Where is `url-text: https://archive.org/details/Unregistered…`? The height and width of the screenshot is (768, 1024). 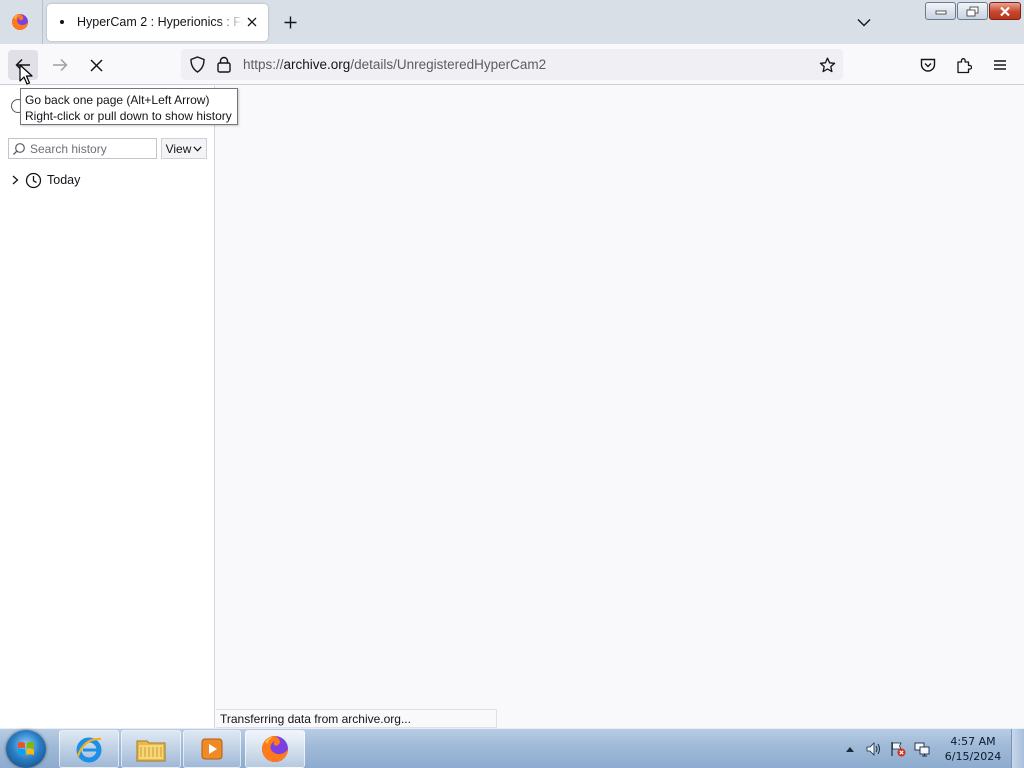
url-text: https://archive.org/details/Unregistered… is located at coordinates (394, 64).